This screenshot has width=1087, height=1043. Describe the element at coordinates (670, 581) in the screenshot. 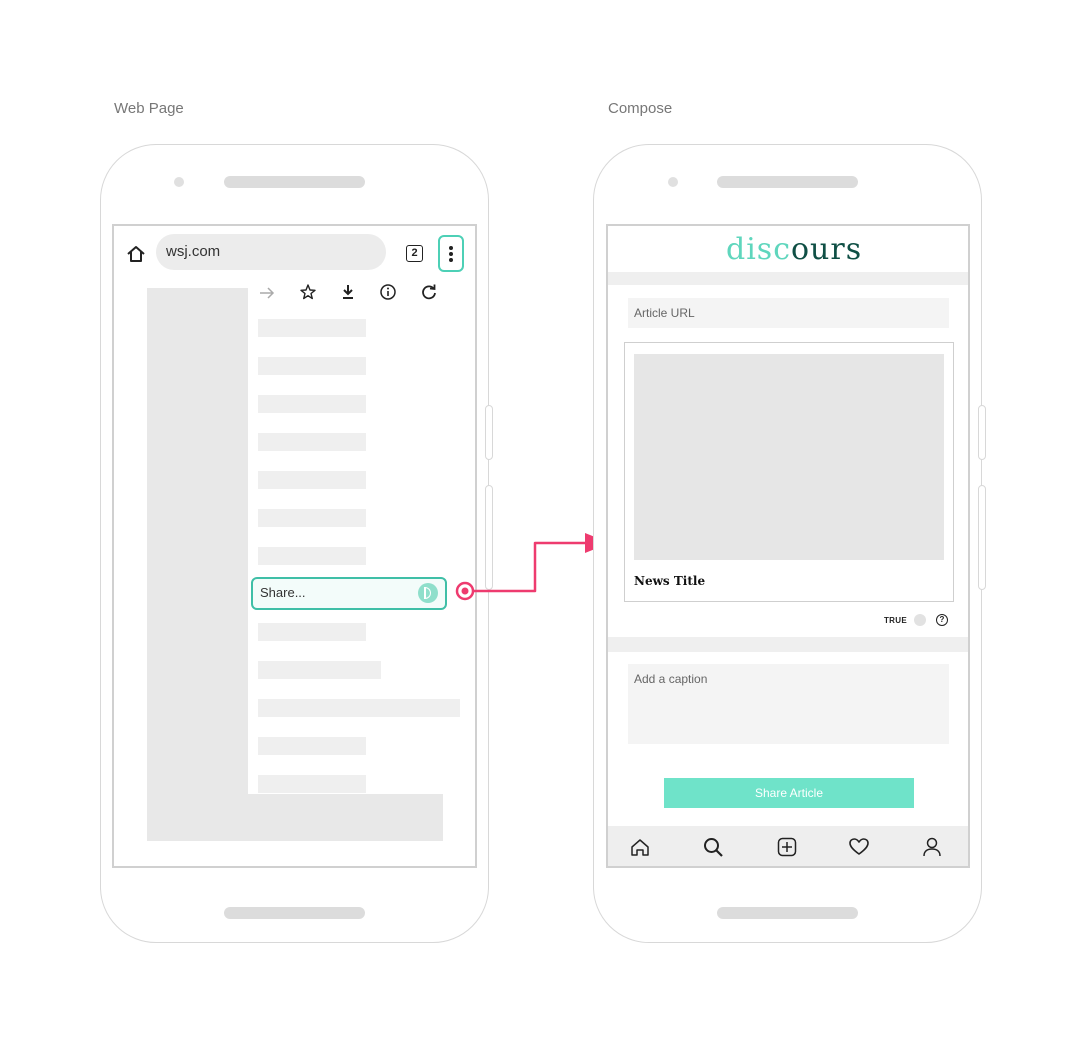

I see `news-title: News Title` at that location.